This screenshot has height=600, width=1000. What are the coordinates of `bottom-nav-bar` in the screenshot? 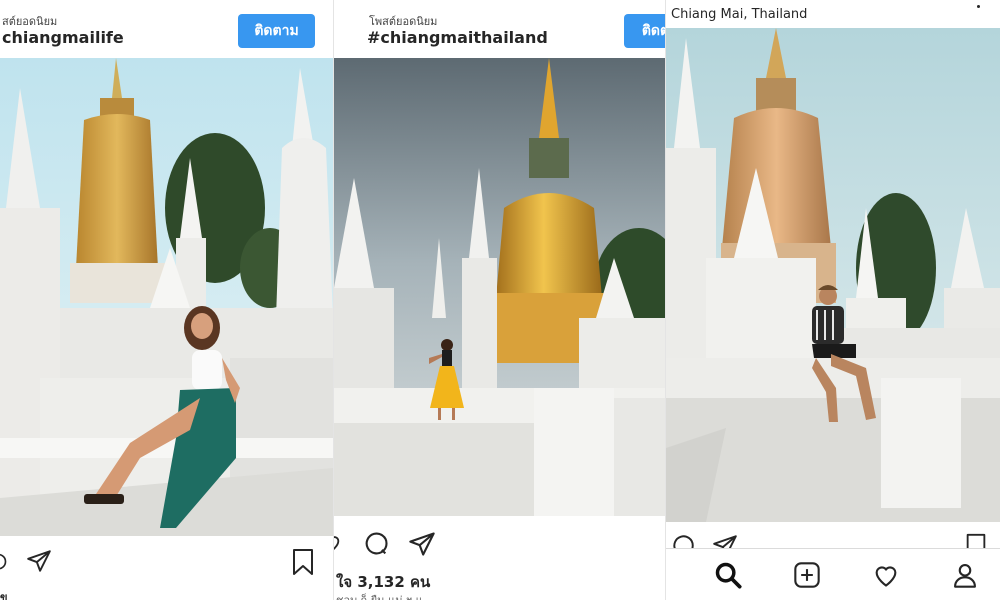 It's located at (833, 574).